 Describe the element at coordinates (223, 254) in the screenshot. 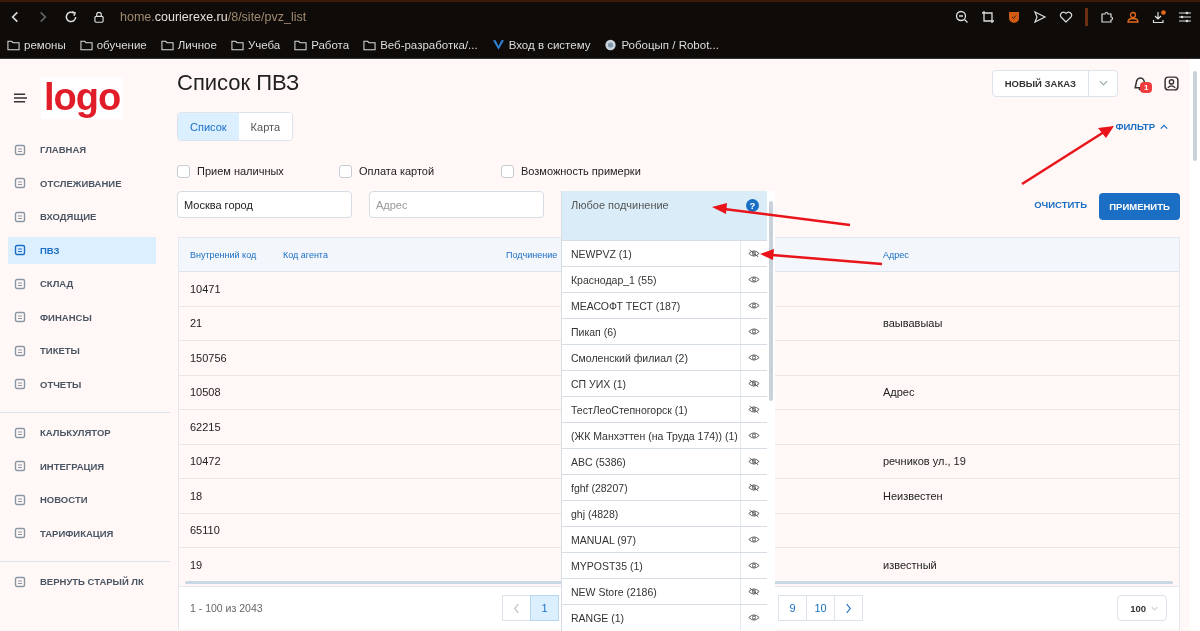

I see `column-header: Внутренний код` at that location.